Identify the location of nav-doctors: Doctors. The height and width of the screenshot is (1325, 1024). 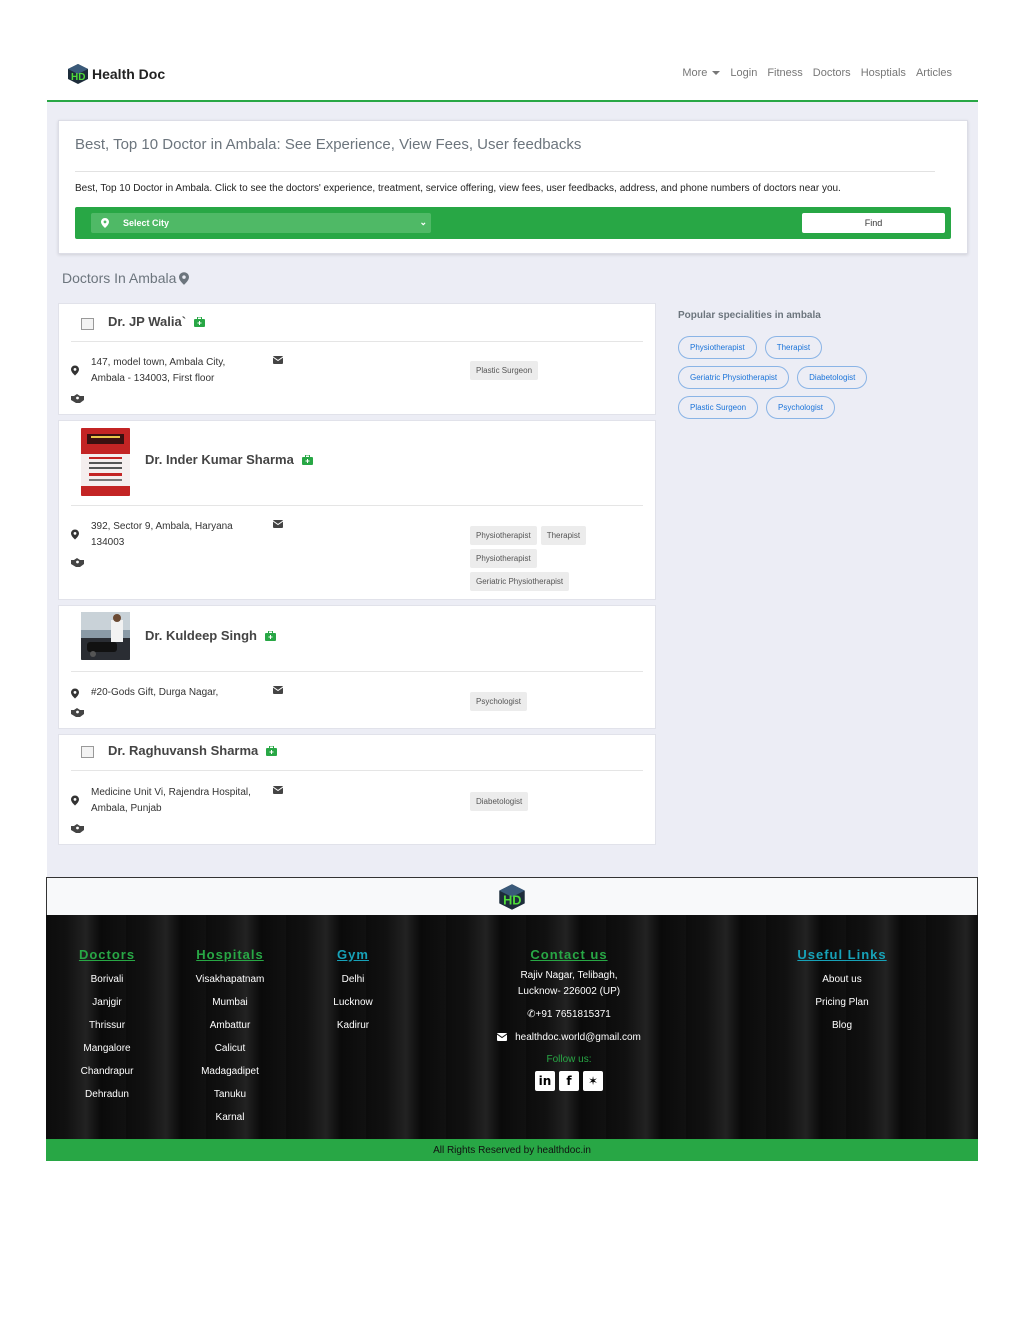
(832, 73).